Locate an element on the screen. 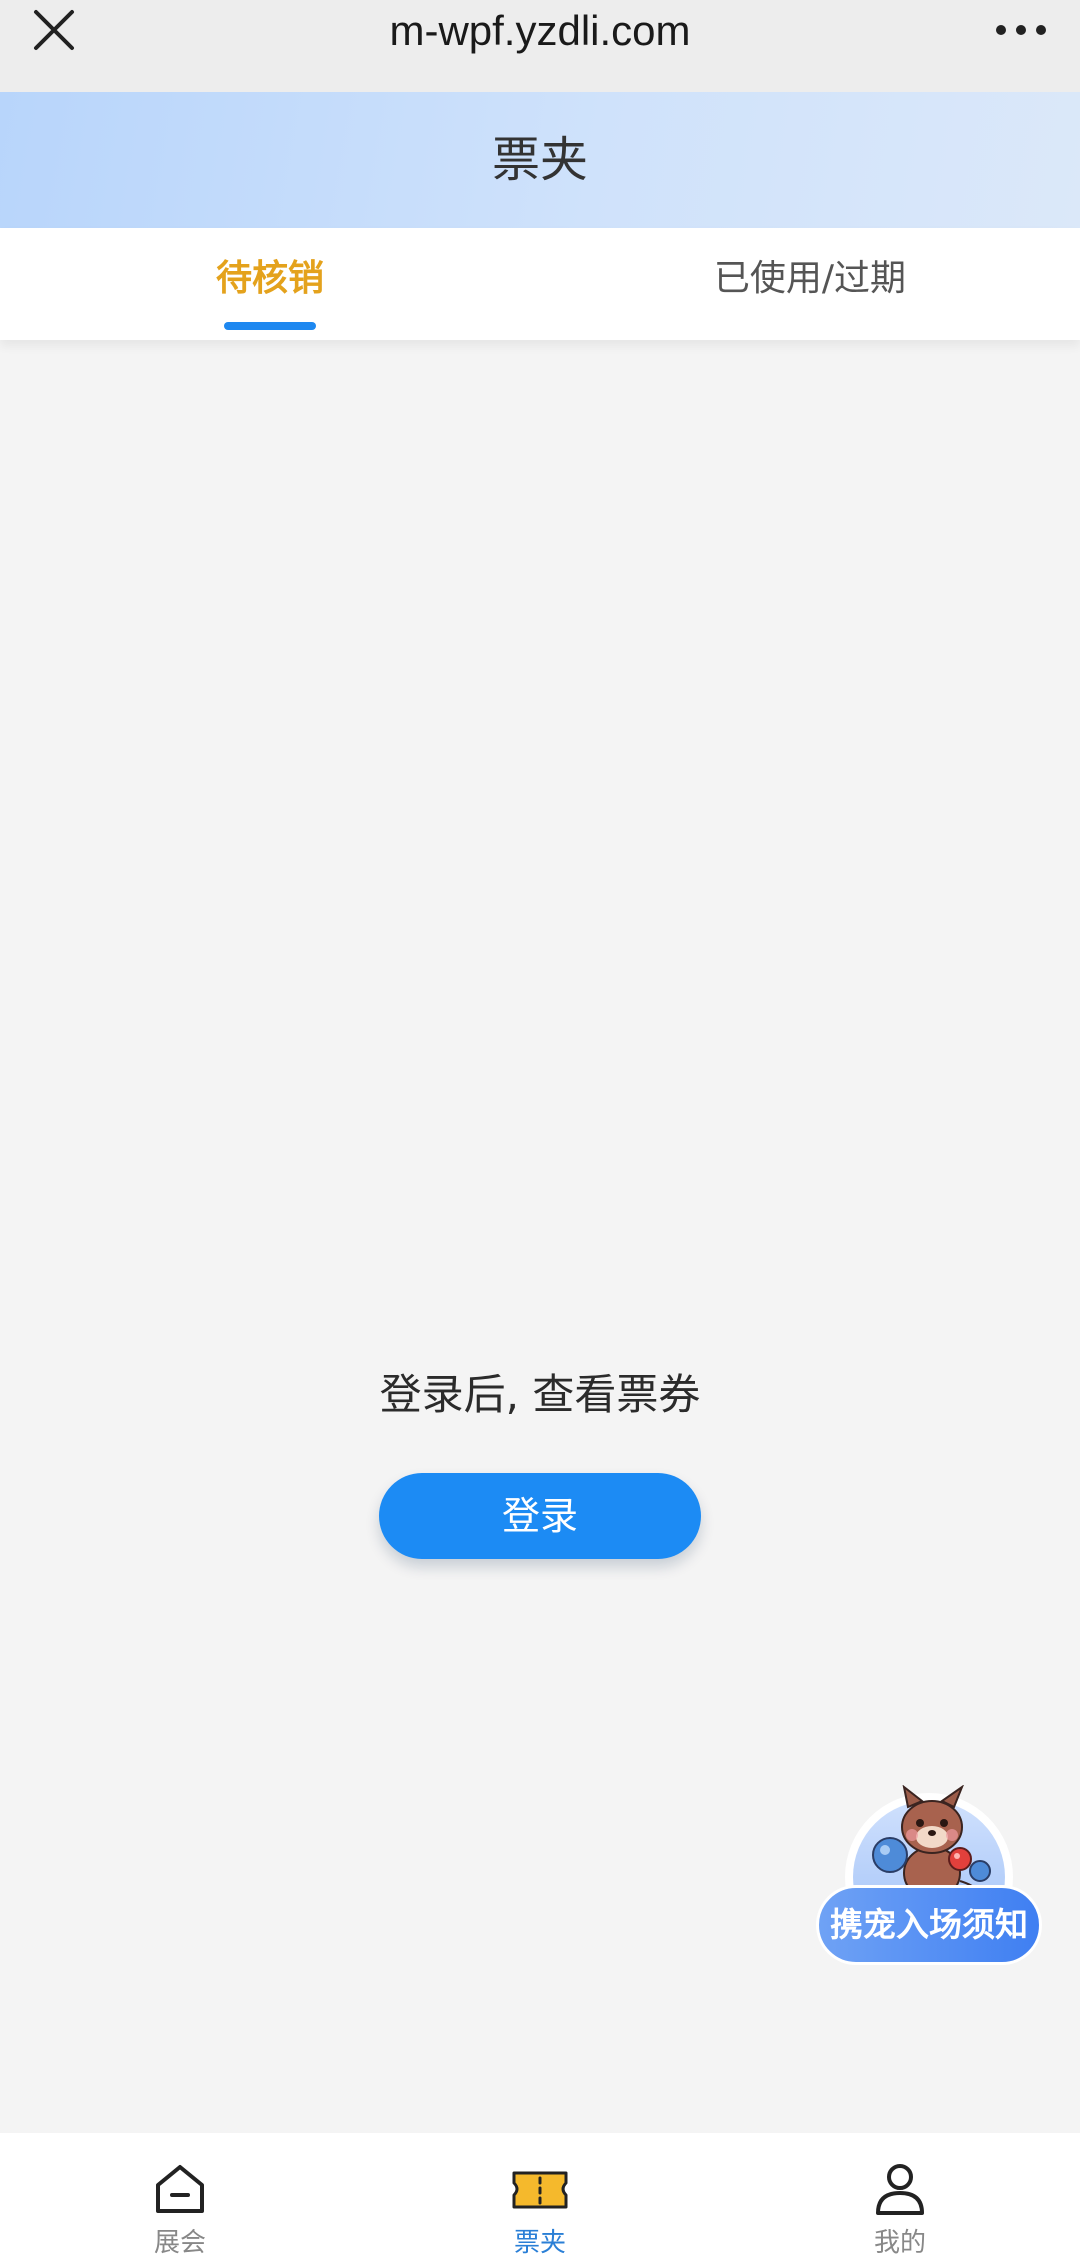 Image resolution: width=1080 pixels, height=2267 pixels. more-dots-icon is located at coordinates (1021, 30).